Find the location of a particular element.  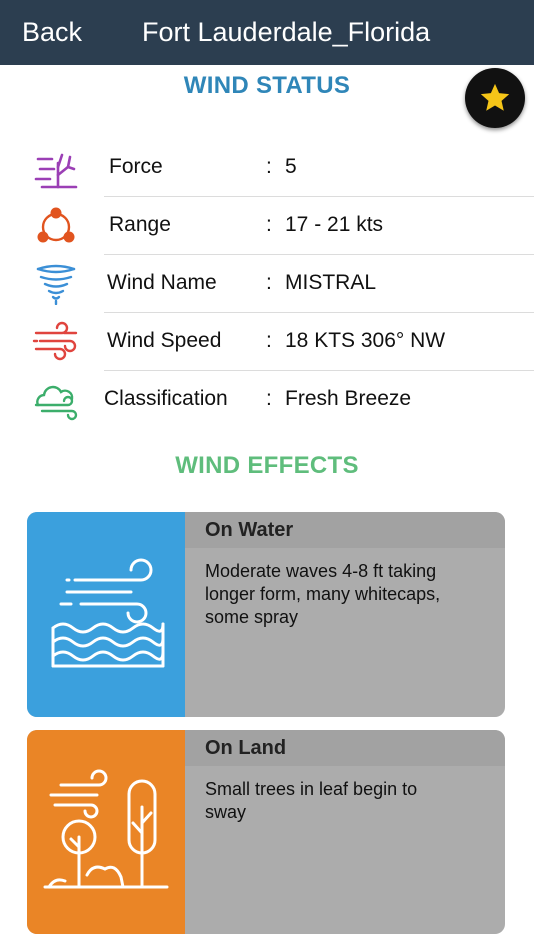

range-colon: : is located at coordinates (269, 224).